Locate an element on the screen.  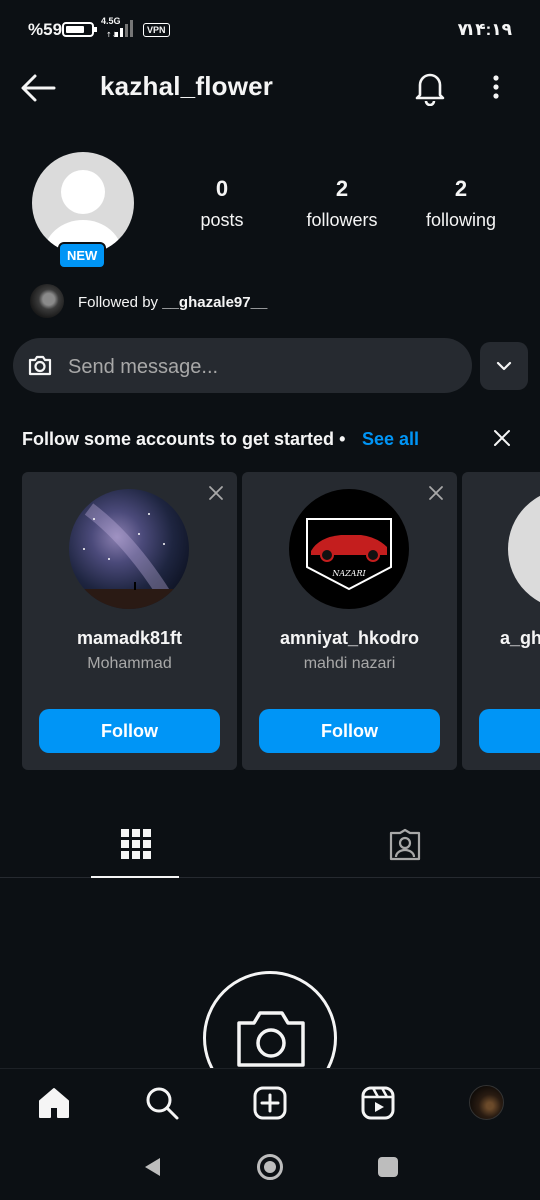
vpn-icon: VPN is located at coordinates (156, 30).